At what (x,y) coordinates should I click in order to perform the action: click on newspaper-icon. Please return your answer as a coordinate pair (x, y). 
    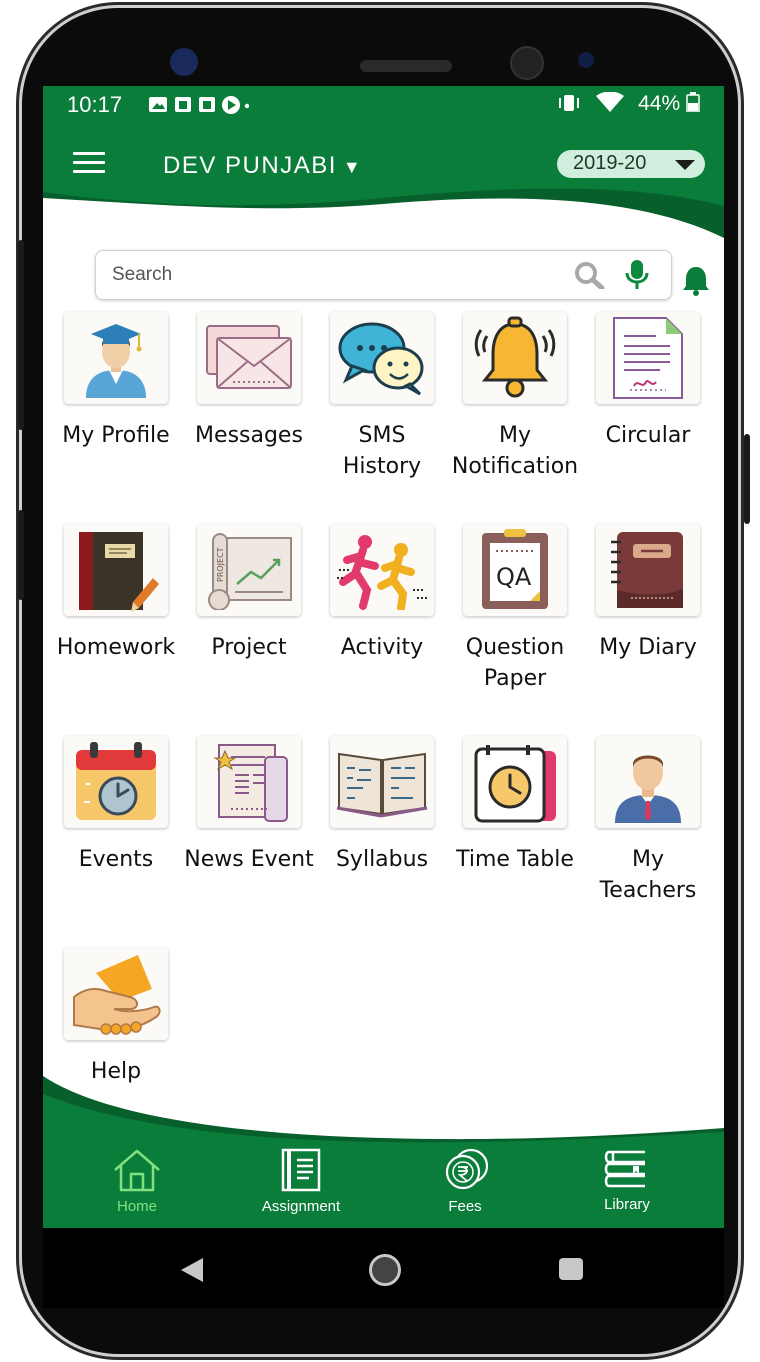
    Looking at the image, I should click on (249, 782).